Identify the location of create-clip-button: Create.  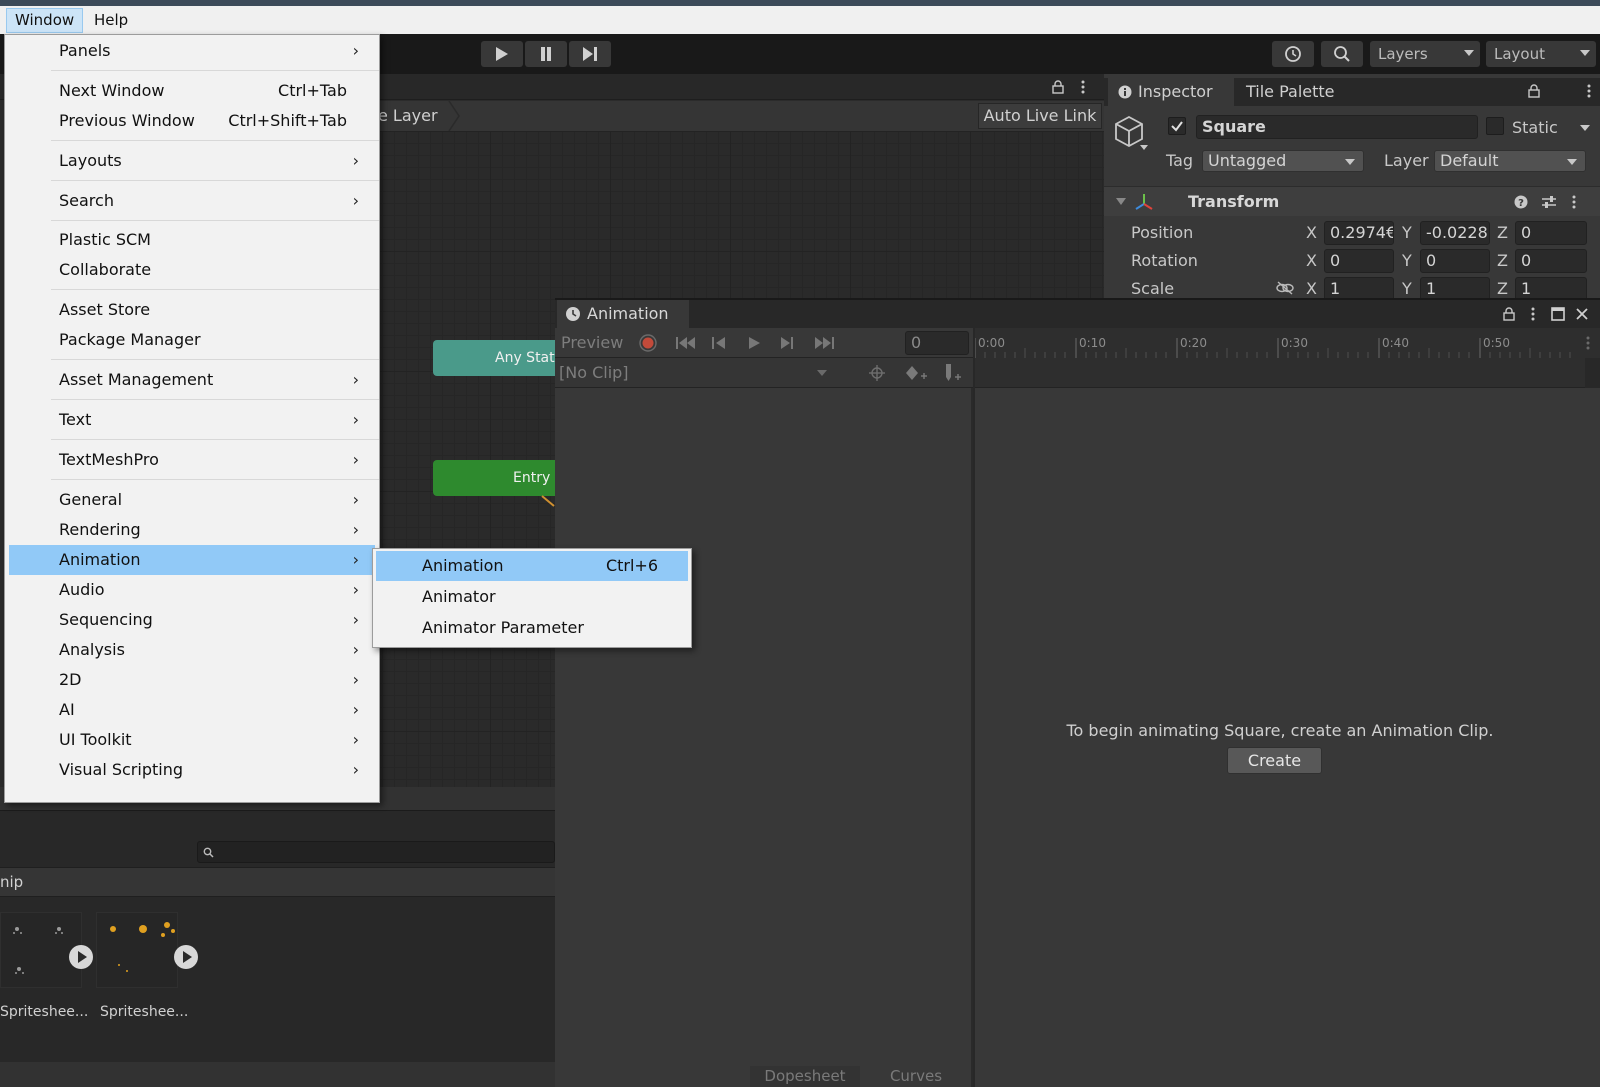
(1274, 760).